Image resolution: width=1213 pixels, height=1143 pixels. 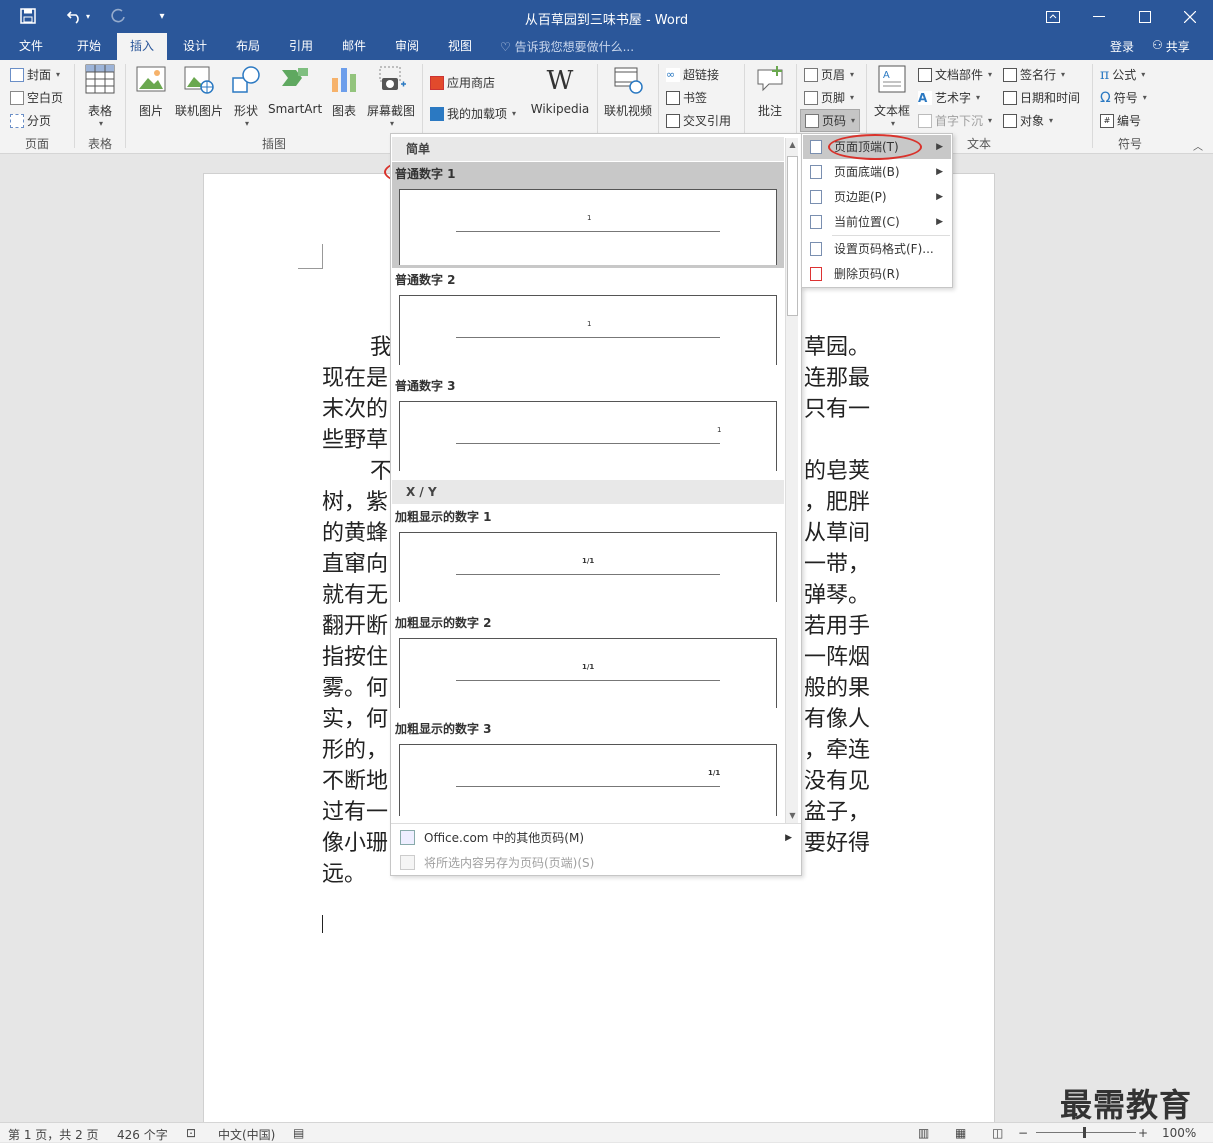 What do you see at coordinates (344, 91) in the screenshot?
I see `chart-button: 图表` at bounding box center [344, 91].